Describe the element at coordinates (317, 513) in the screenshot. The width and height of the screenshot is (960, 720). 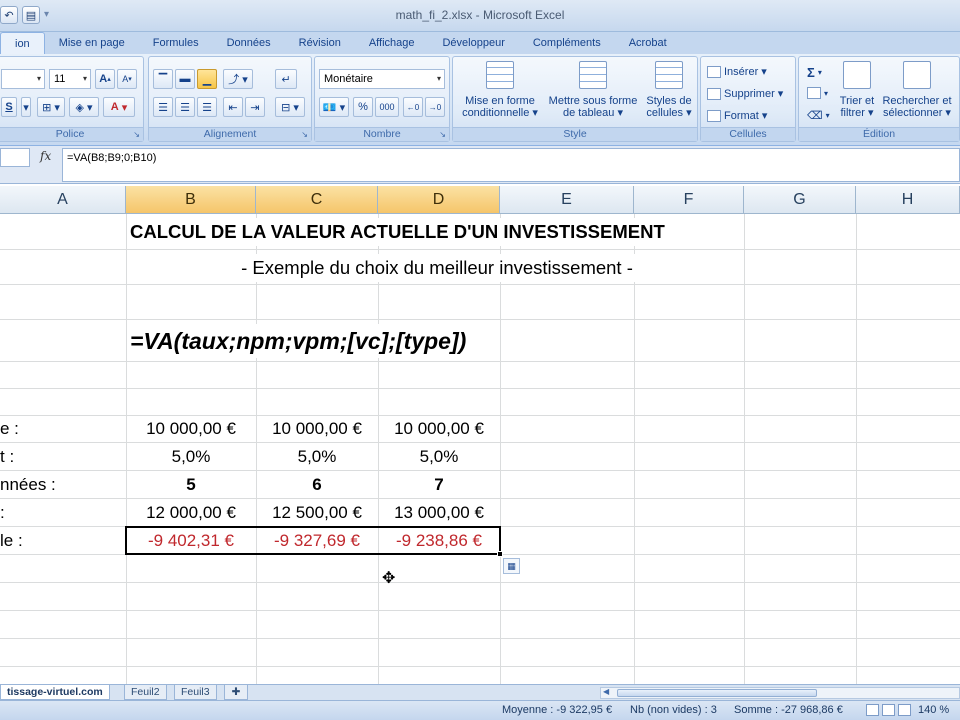
I see `cell-c11: 12 500,00 €` at that location.